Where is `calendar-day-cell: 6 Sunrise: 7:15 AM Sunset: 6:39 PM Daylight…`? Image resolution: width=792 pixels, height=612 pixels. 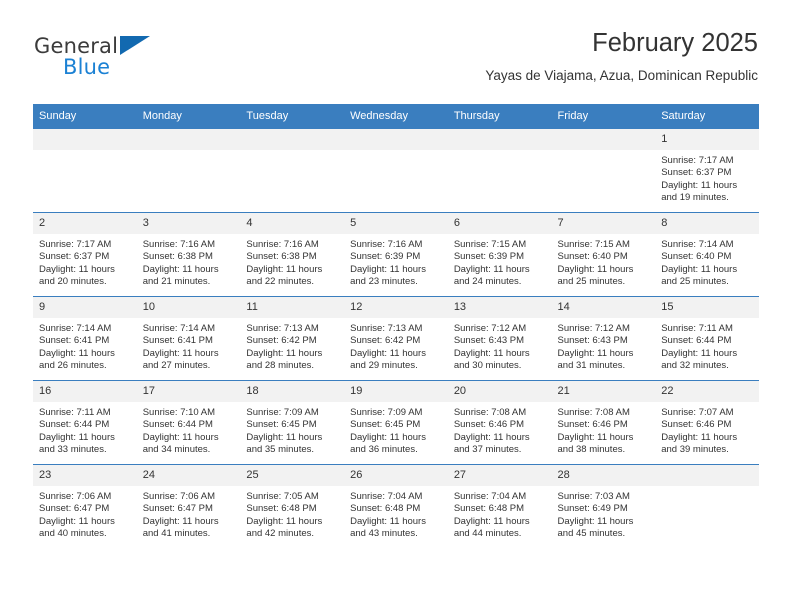 calendar-day-cell: 6 Sunrise: 7:15 AM Sunset: 6:39 PM Daylight… is located at coordinates (499, 254).